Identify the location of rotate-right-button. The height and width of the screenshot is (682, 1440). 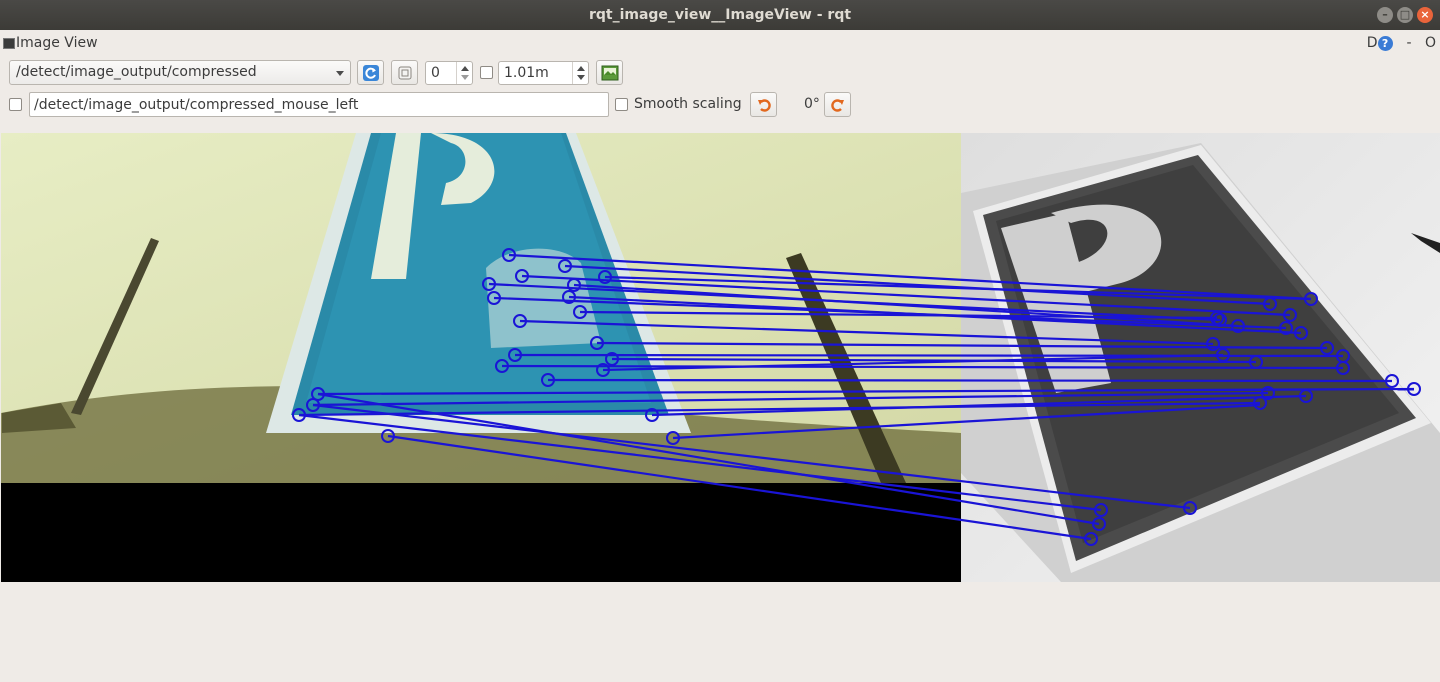
(837, 104).